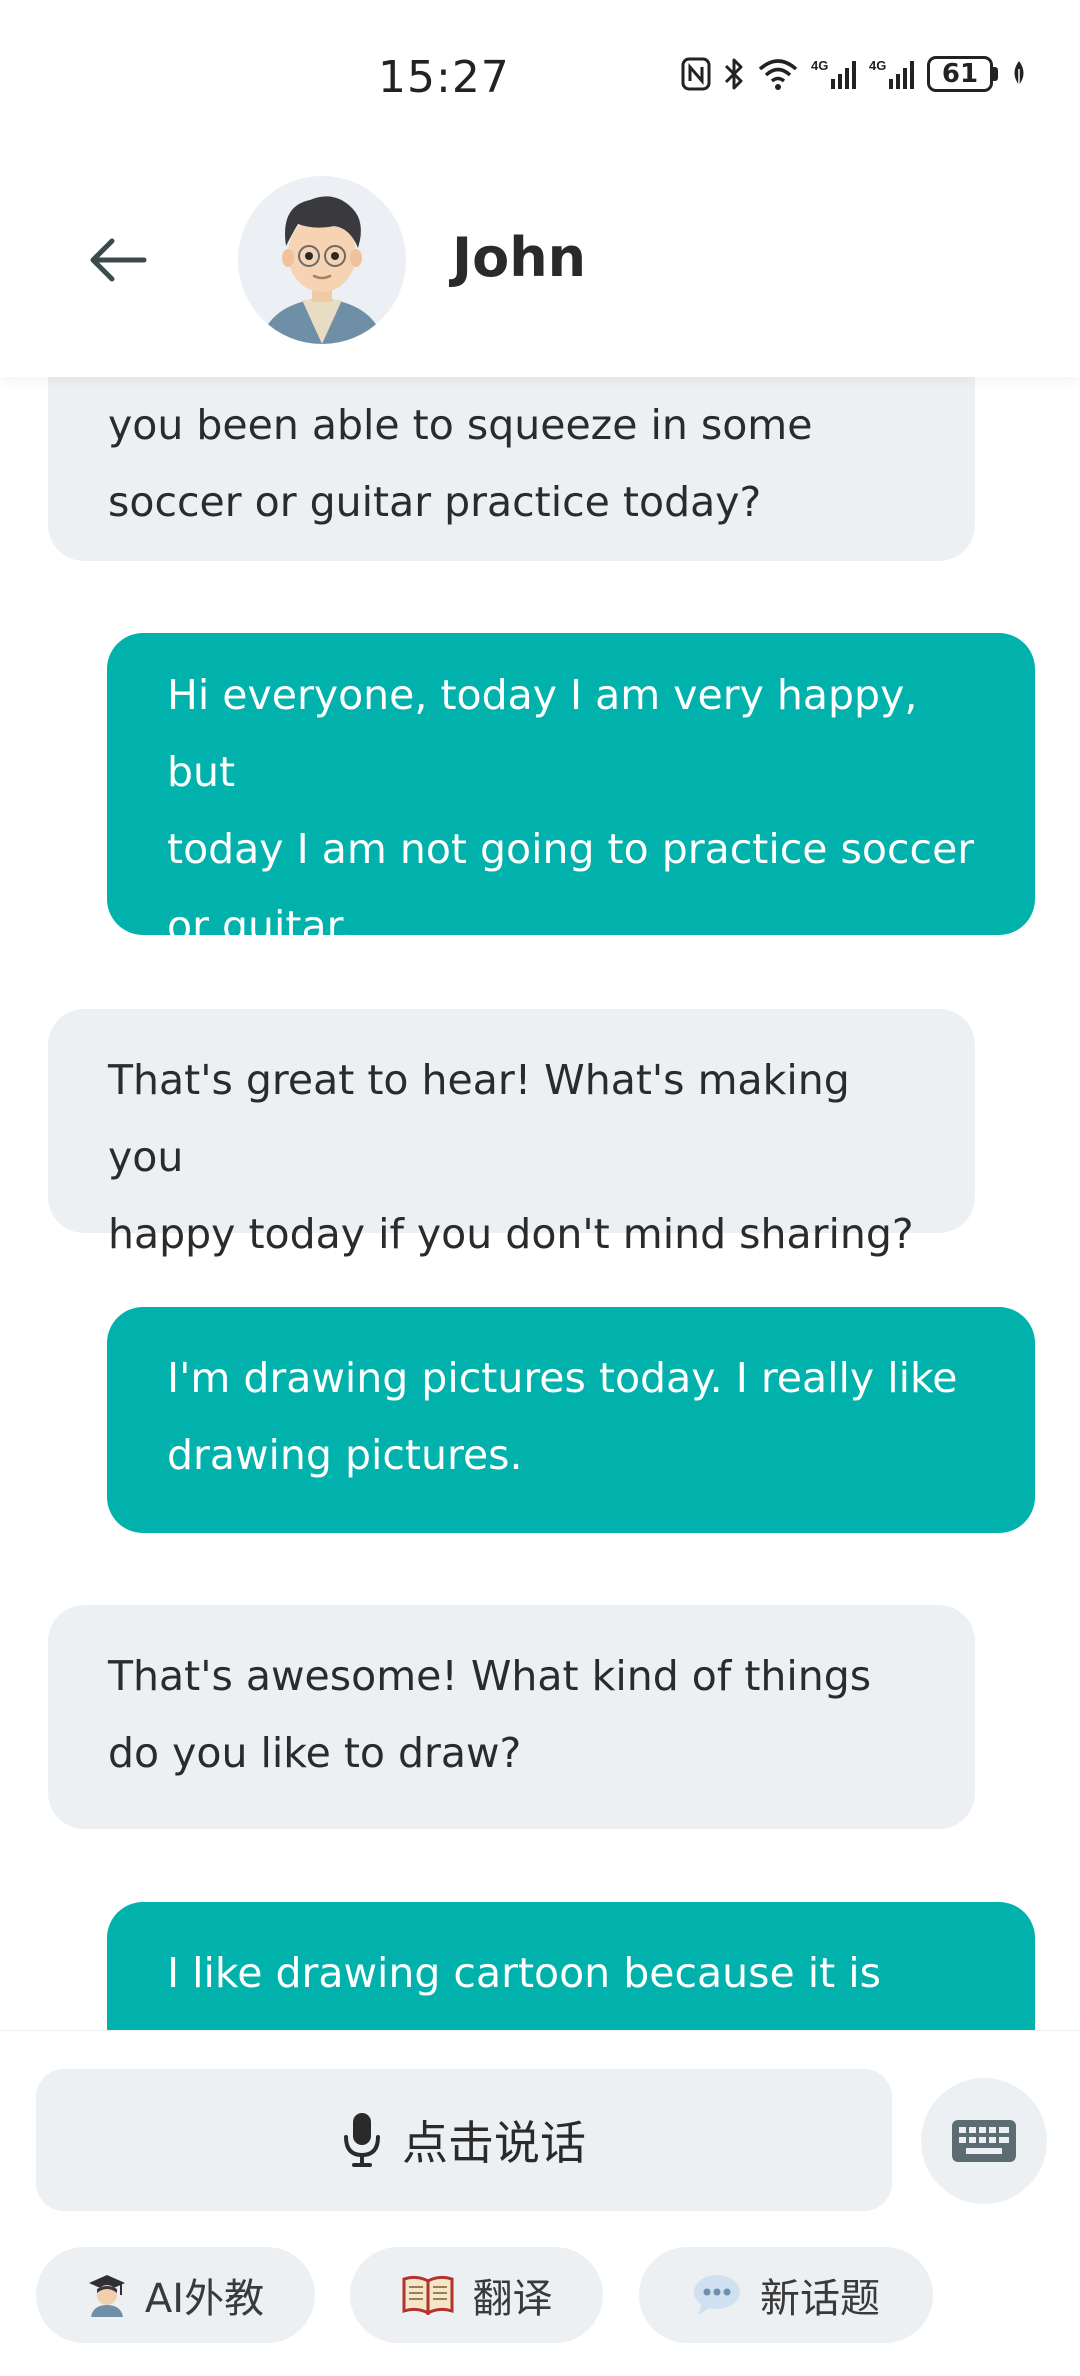 Image resolution: width=1080 pixels, height=2376 pixels. I want to click on keyboard-toggle-button, so click(984, 2141).